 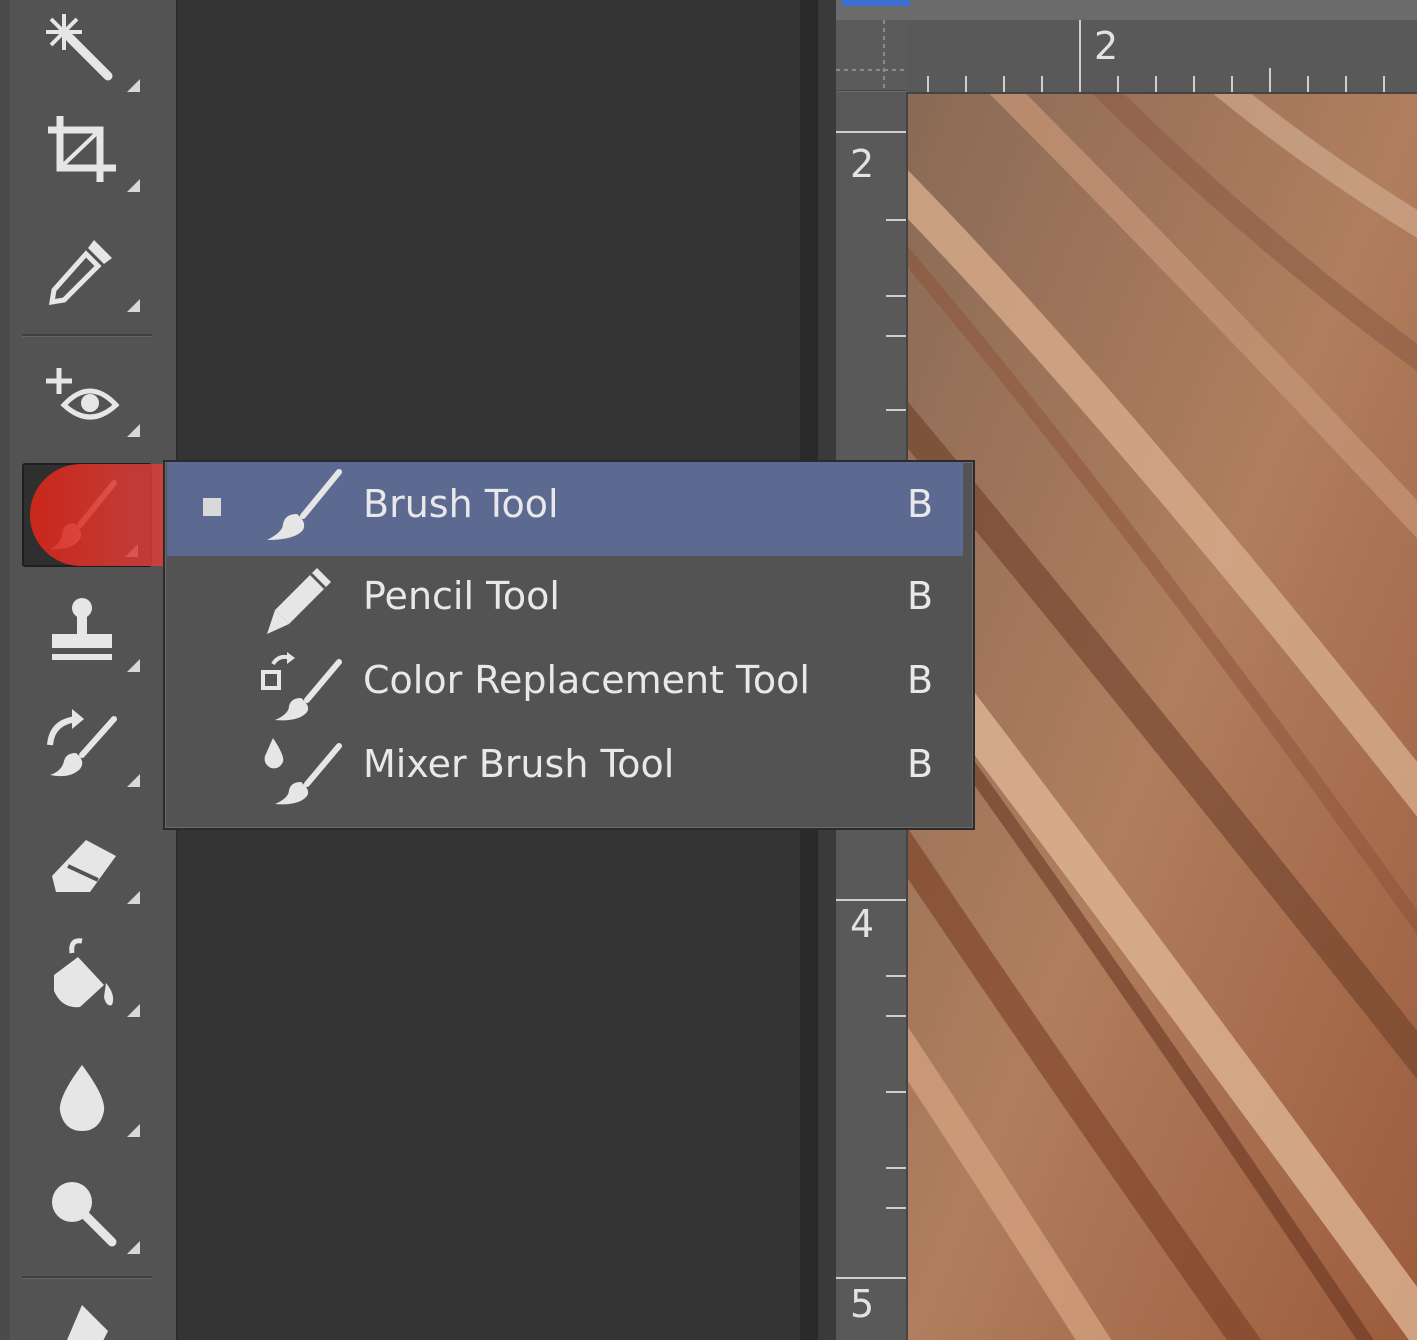 What do you see at coordinates (565, 600) in the screenshot?
I see `menu-item-pencil-tool: Pencil Tool B` at bounding box center [565, 600].